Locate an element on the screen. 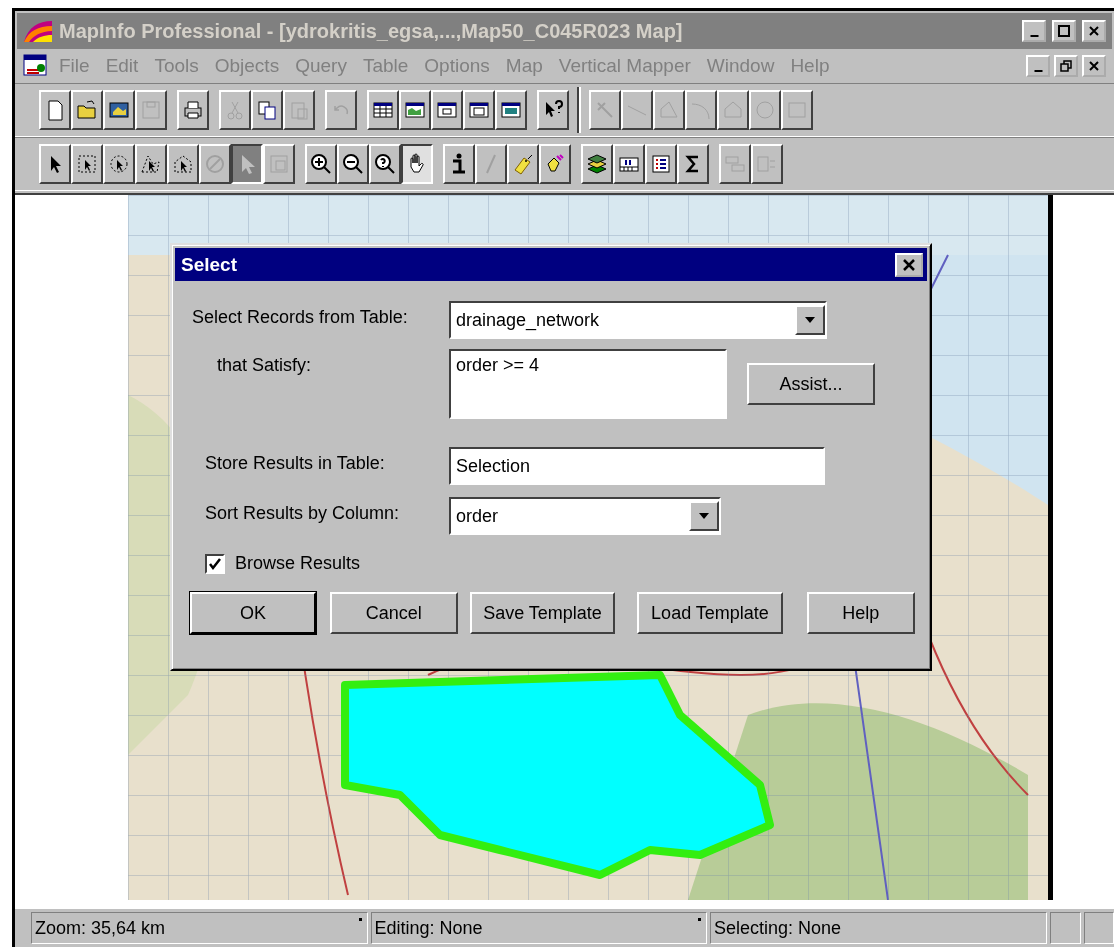 Image resolution: width=1114 pixels, height=947 pixels. layers-icon is located at coordinates (597, 164).